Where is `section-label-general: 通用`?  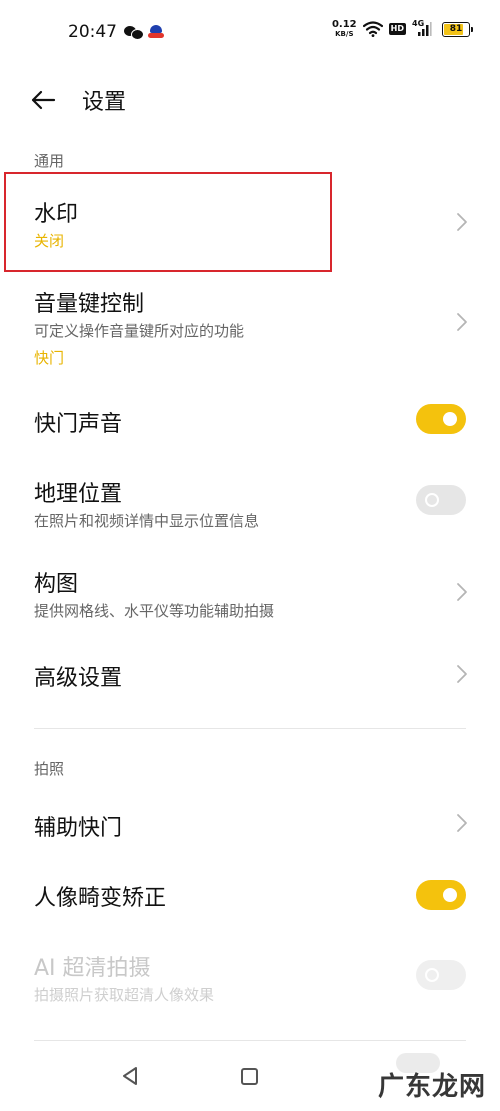 section-label-general: 通用 is located at coordinates (49, 161).